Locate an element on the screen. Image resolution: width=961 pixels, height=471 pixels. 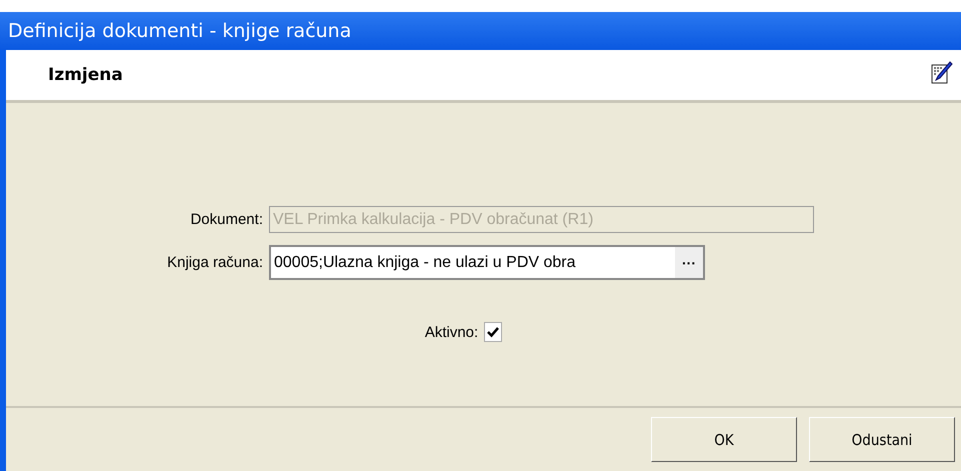
check-icon is located at coordinates (493, 332).